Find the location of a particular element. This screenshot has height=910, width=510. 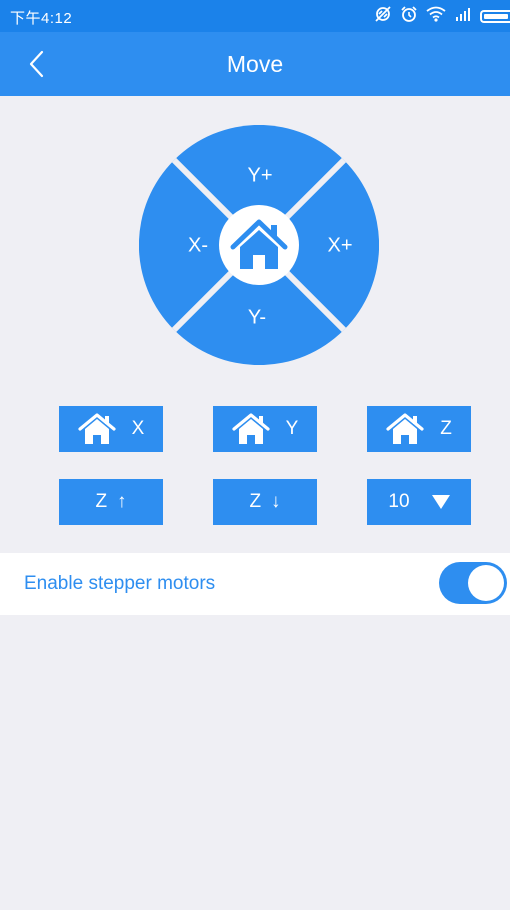

home-x-button: X is located at coordinates (111, 429).